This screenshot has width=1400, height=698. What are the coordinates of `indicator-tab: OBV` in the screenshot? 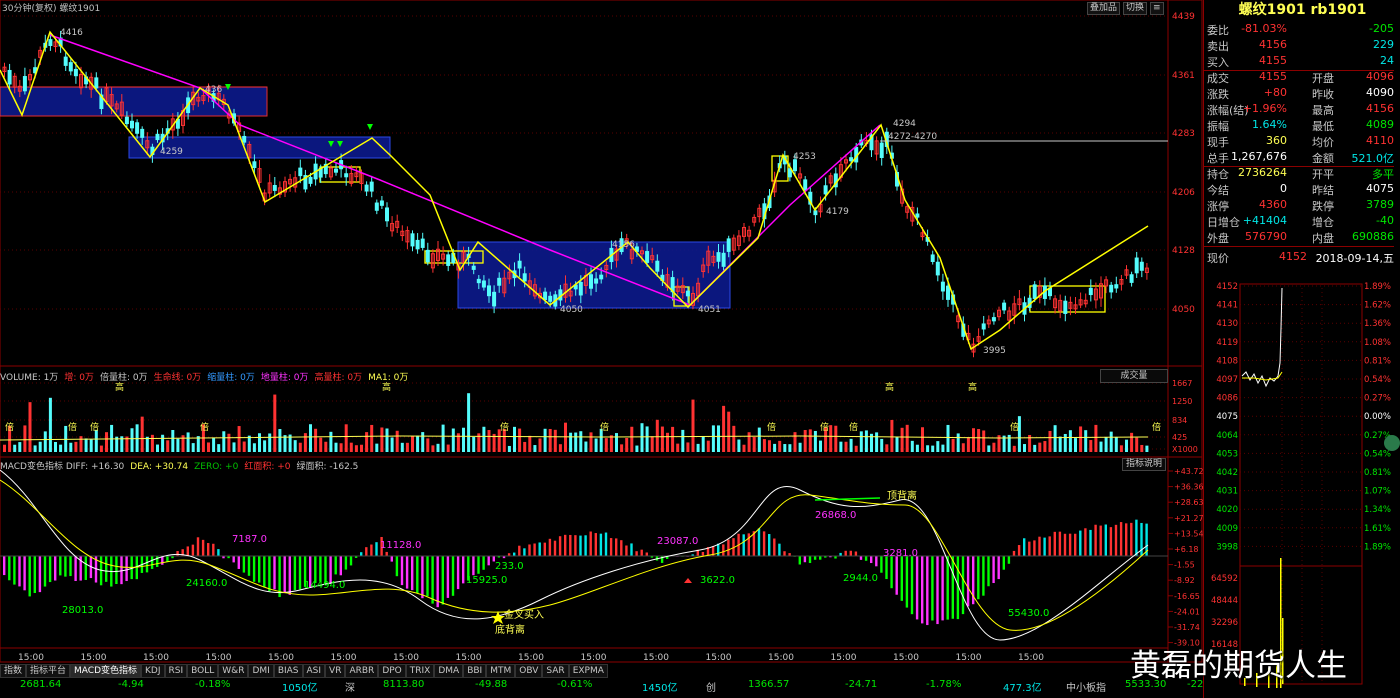 It's located at (529, 671).